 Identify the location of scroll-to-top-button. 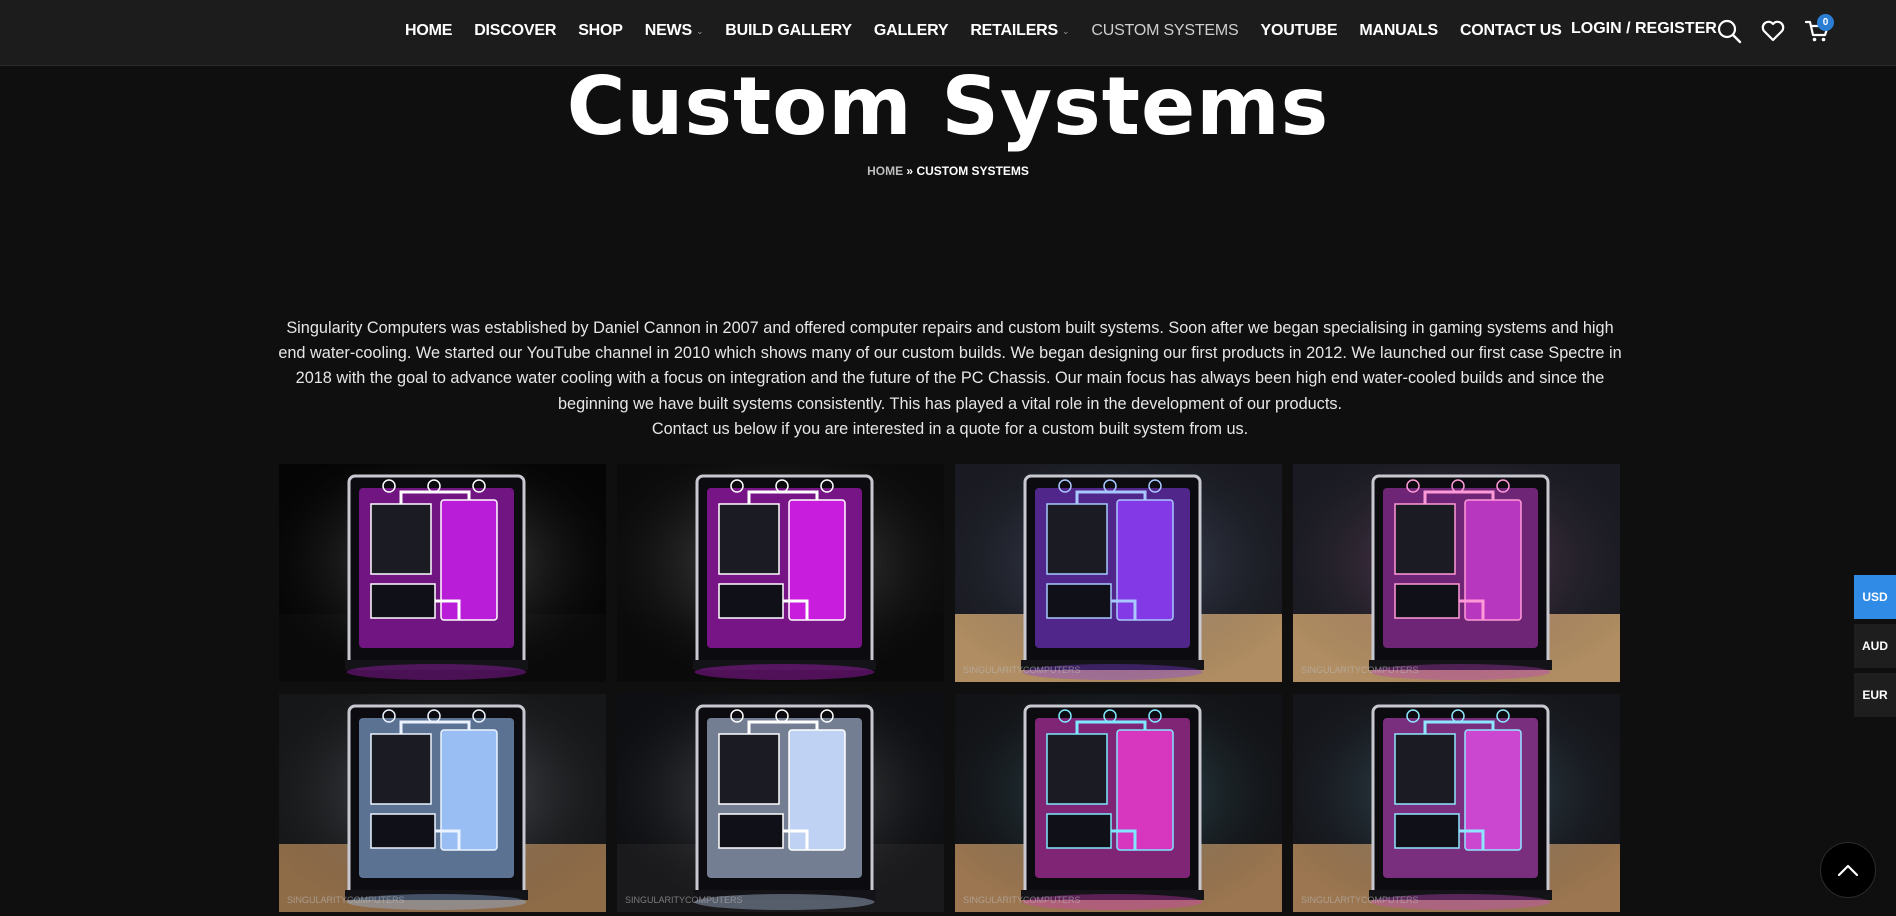
(1848, 870).